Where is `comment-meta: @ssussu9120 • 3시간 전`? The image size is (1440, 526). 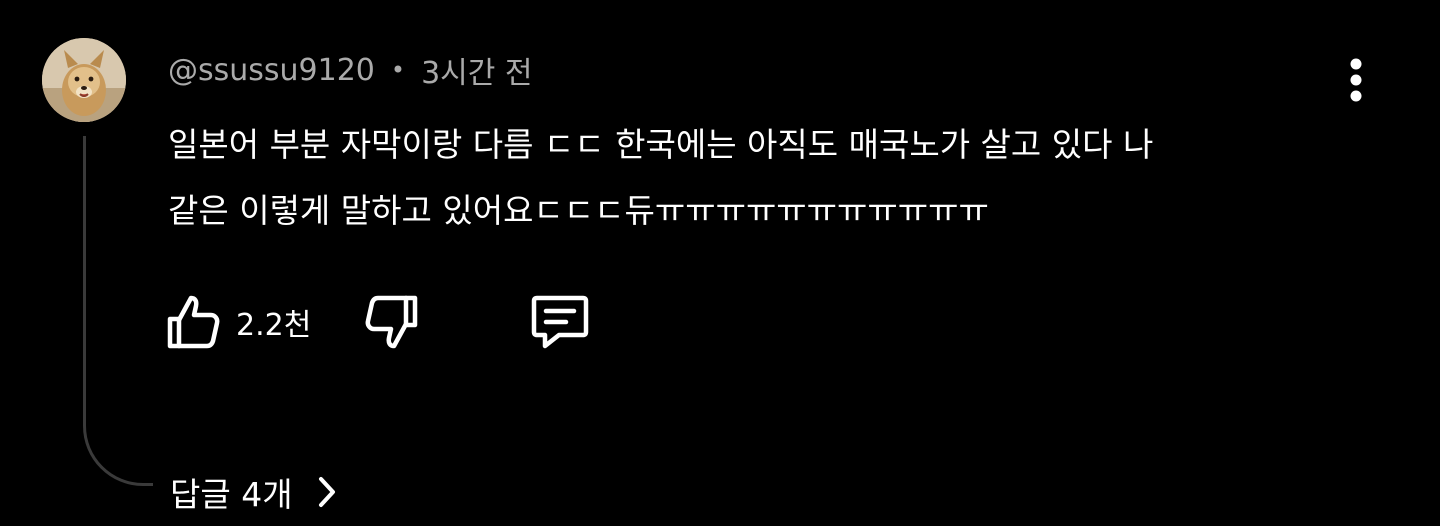 comment-meta: @ssussu9120 • 3시간 전 is located at coordinates (350, 70).